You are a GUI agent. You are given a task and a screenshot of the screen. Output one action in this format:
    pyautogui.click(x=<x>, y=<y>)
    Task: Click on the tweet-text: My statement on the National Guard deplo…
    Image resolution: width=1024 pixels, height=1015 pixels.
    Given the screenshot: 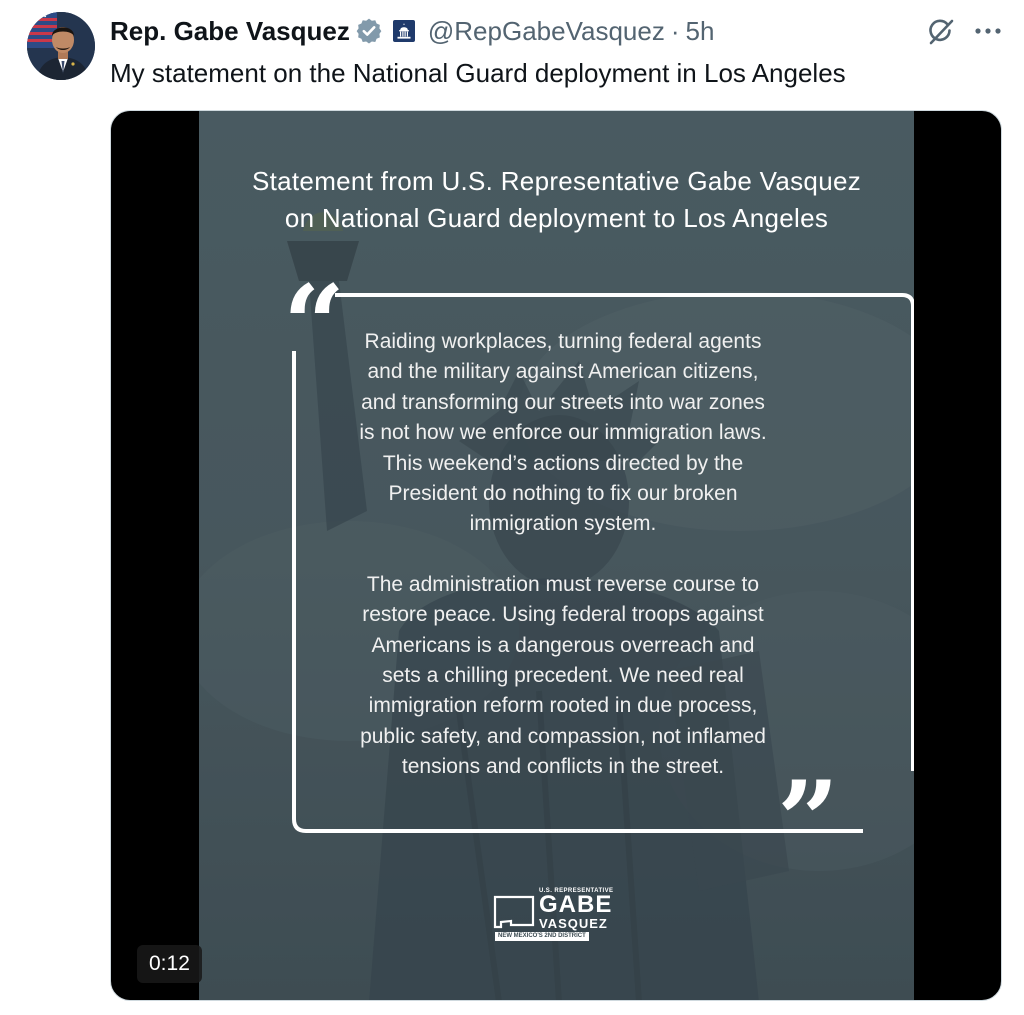 What is the action you would take?
    pyautogui.click(x=478, y=73)
    